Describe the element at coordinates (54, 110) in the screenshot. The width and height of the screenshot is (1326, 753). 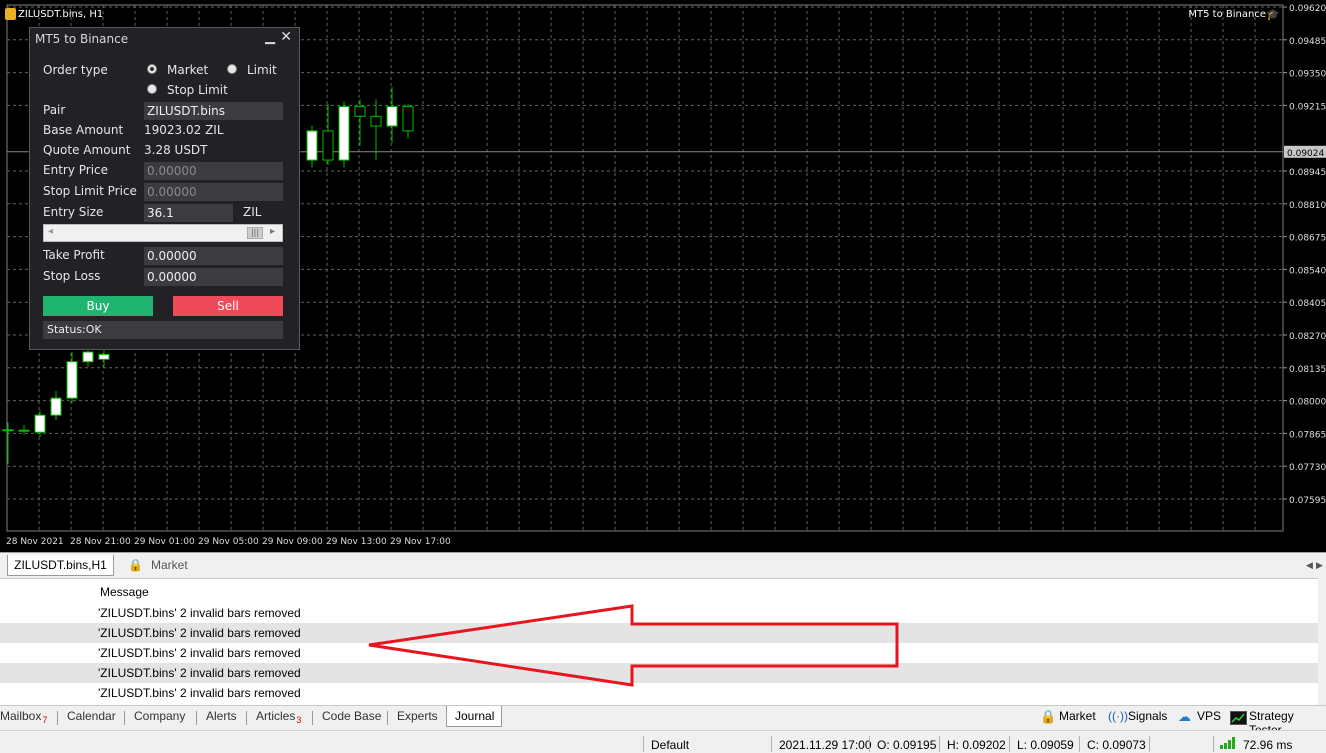
I see `pair-label: Pair` at that location.